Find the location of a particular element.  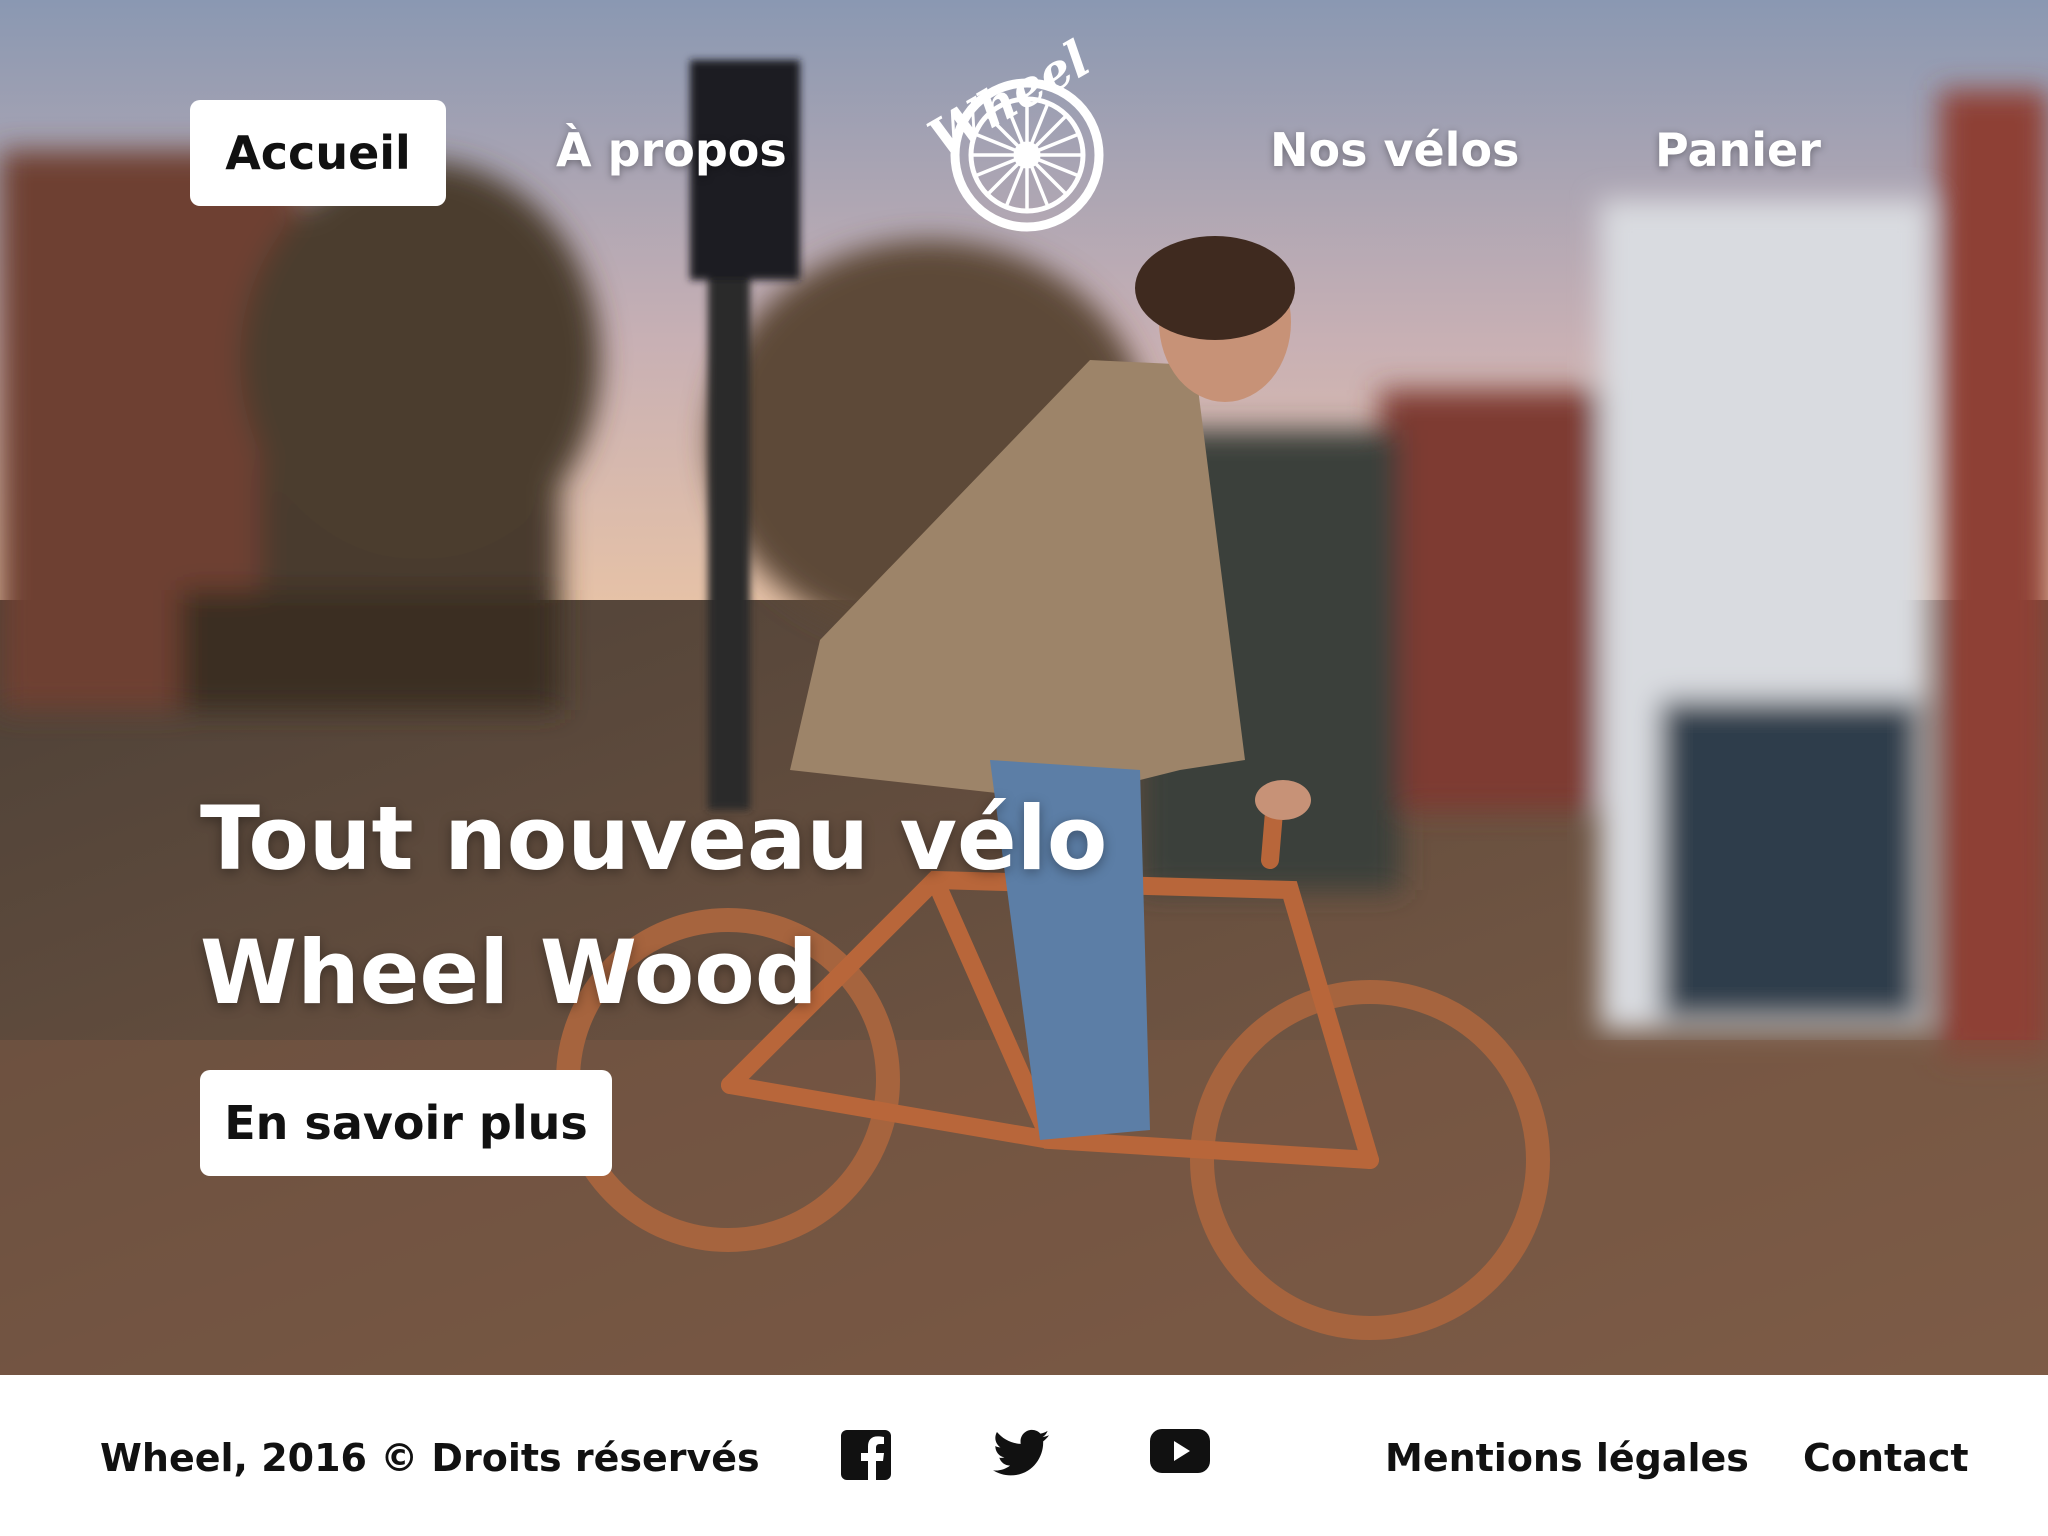

nav-about-link: À propos is located at coordinates (671, 150).